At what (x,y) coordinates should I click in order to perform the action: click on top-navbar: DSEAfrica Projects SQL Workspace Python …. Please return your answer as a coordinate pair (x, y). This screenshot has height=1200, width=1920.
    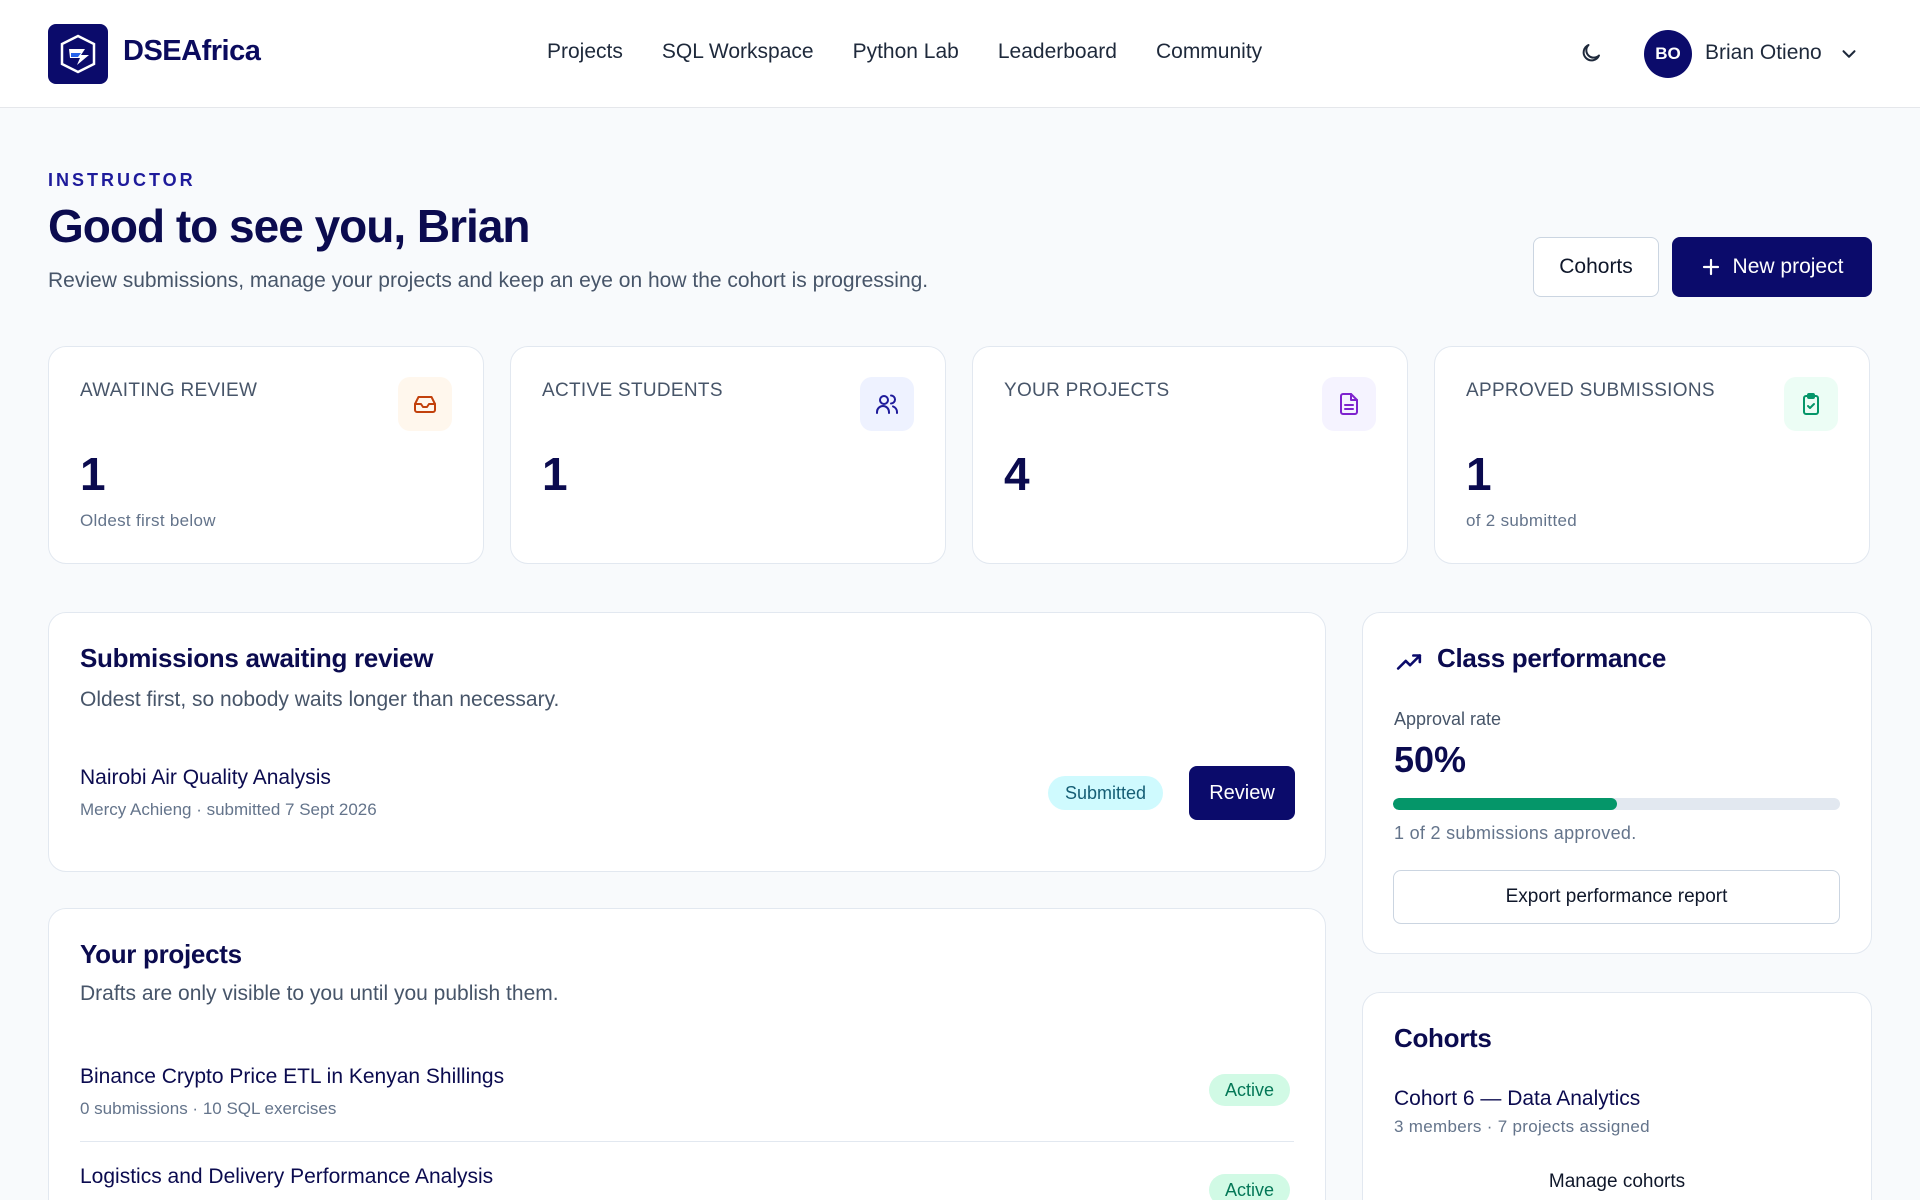
    Looking at the image, I should click on (960, 54).